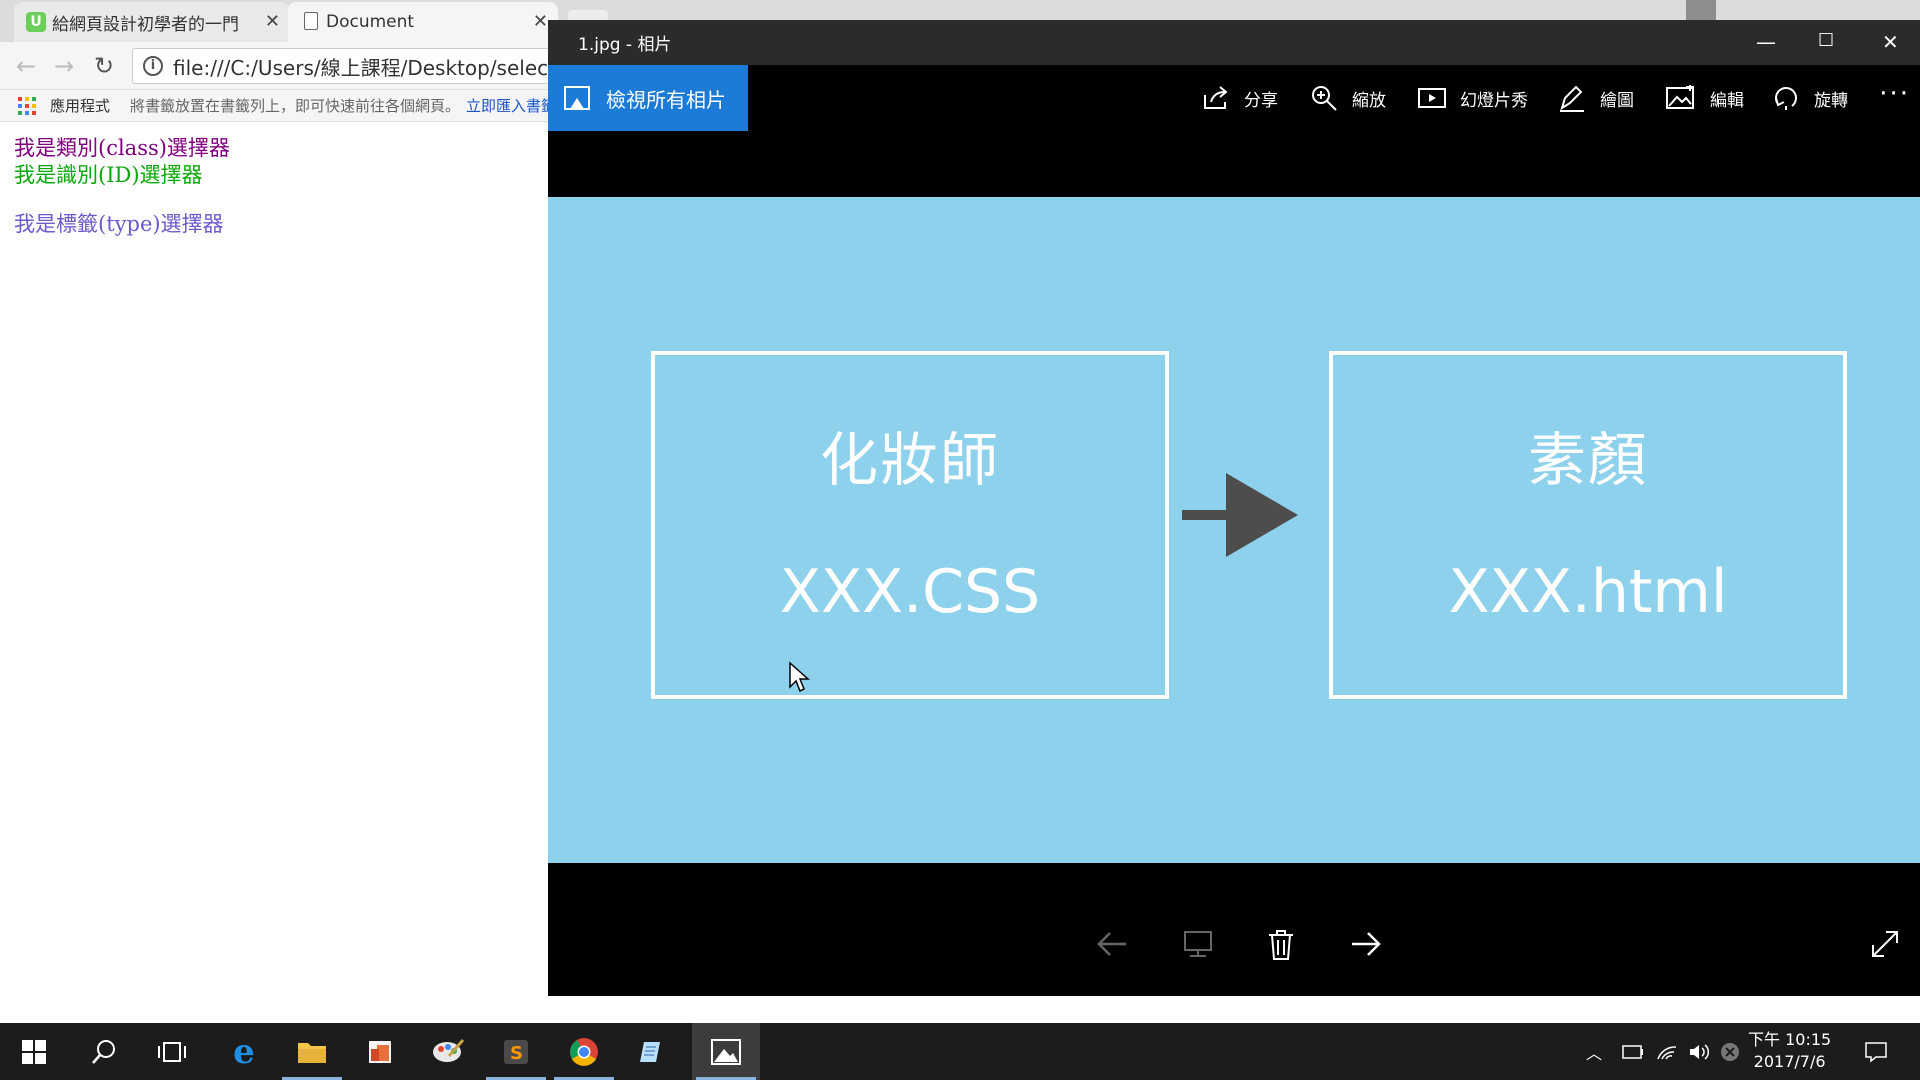  I want to click on svg-text: S, so click(516, 1053).